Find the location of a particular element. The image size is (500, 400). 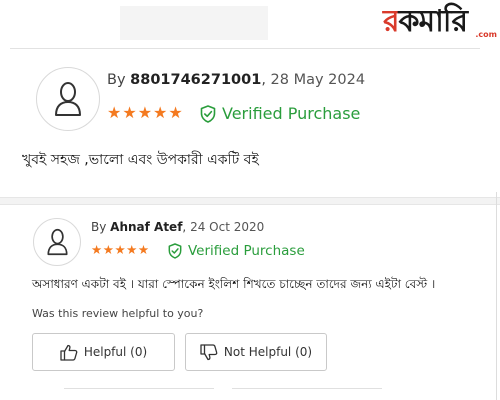

review-date: 24 Oct 2020 is located at coordinates (227, 227).